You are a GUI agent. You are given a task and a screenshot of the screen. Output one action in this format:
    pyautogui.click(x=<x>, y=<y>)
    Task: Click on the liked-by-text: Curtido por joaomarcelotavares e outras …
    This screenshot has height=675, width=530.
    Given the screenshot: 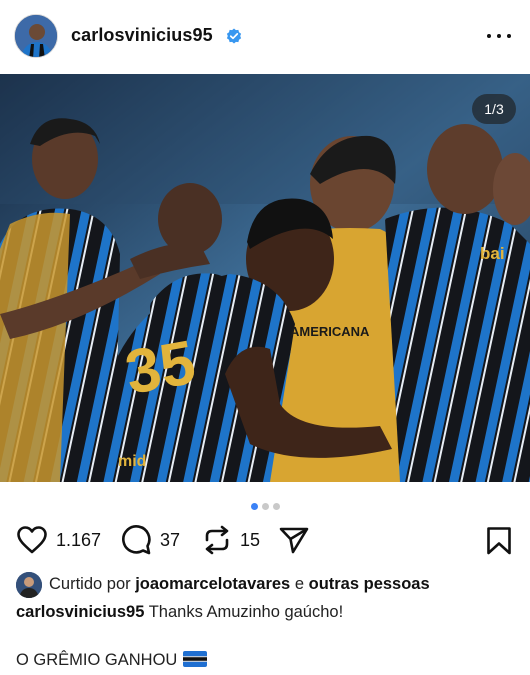 What is the action you would take?
    pyautogui.click(x=239, y=584)
    